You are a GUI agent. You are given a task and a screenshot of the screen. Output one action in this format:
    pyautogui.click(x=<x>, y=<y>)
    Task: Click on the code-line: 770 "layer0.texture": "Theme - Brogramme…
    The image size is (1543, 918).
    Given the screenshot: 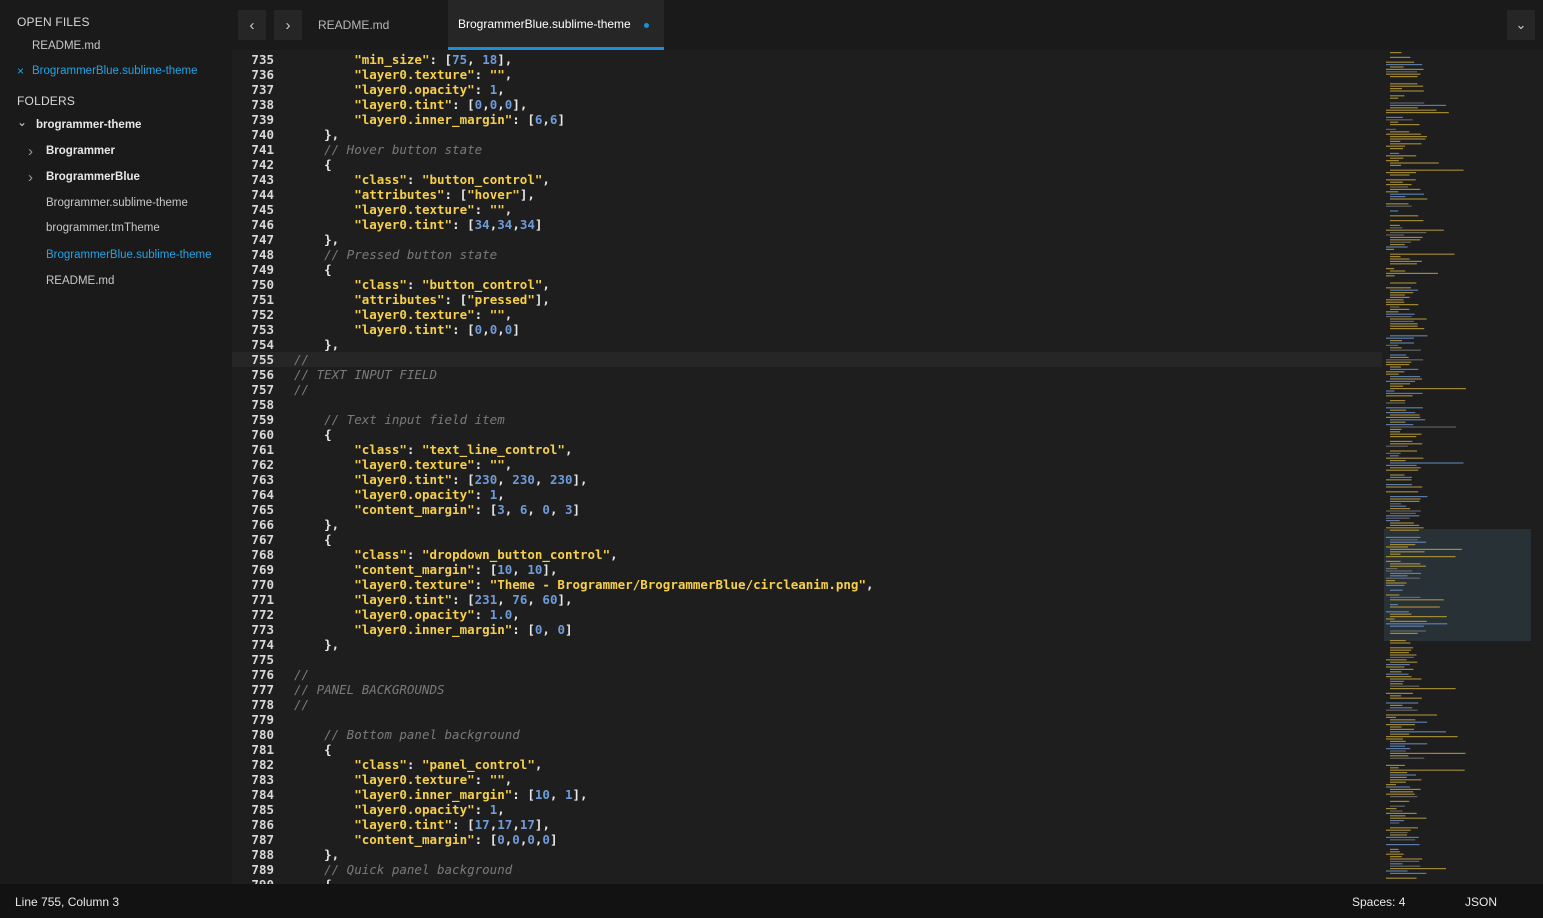 What is the action you would take?
    pyautogui.click(x=807, y=584)
    